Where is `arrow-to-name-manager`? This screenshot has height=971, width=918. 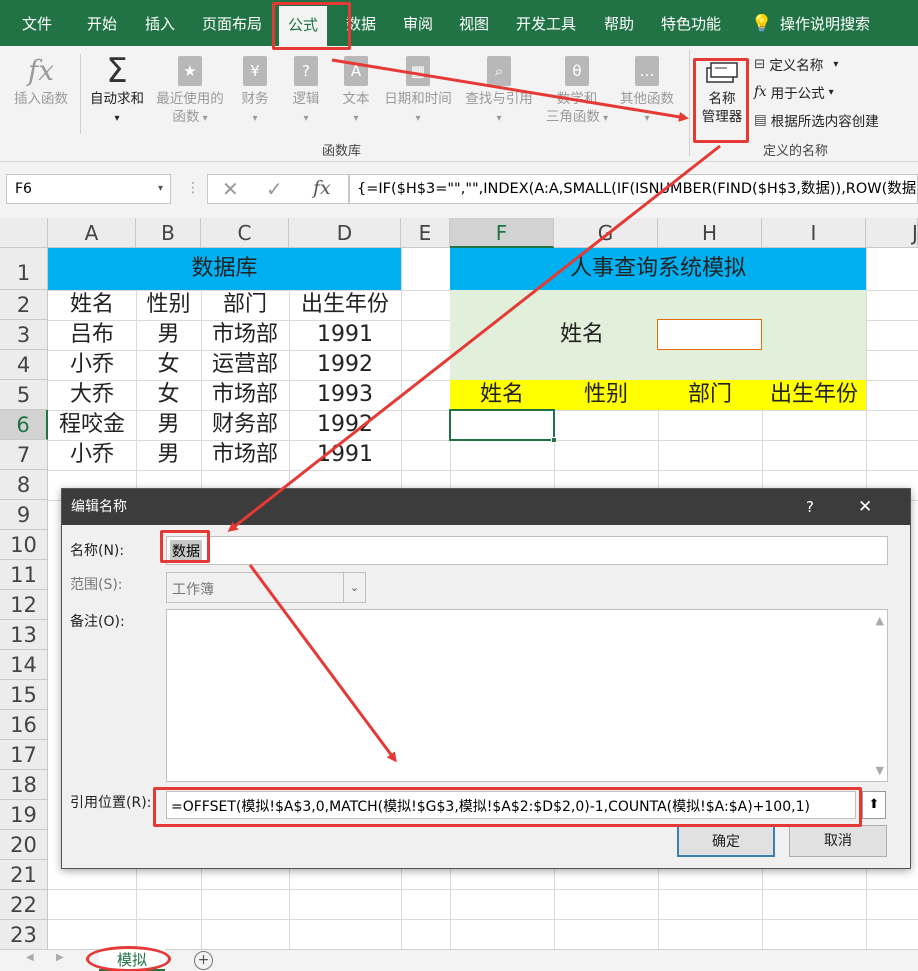 arrow-to-name-manager is located at coordinates (510, 90).